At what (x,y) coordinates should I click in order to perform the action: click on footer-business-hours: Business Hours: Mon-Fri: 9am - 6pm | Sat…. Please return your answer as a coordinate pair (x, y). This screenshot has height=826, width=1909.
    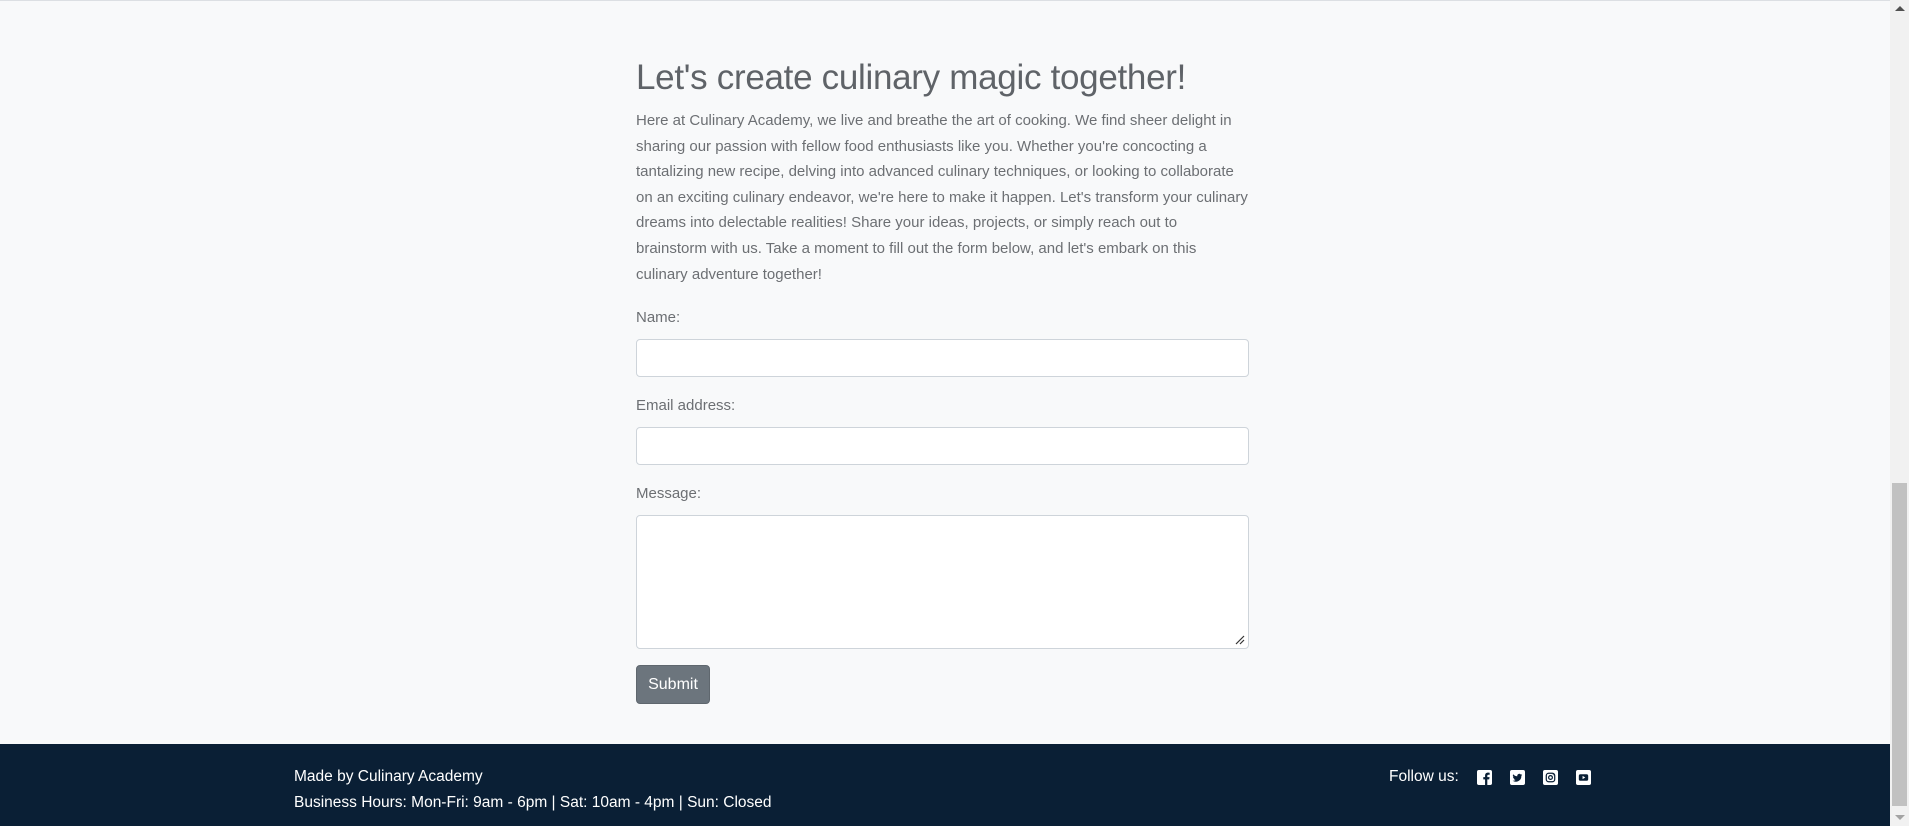
    Looking at the image, I should click on (533, 802).